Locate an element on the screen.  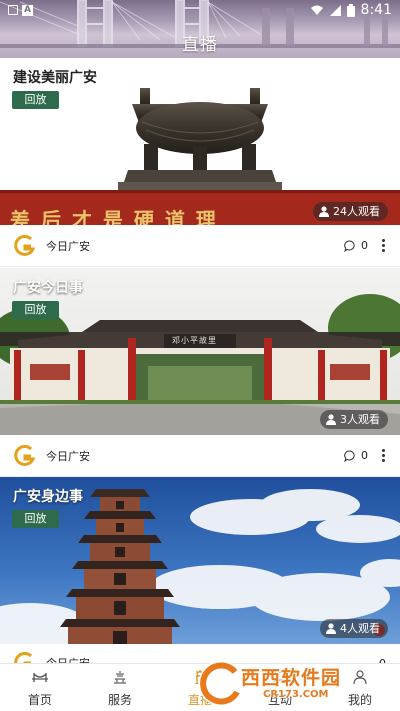
viewer-count-text: 4人观看 is located at coordinates (360, 628).